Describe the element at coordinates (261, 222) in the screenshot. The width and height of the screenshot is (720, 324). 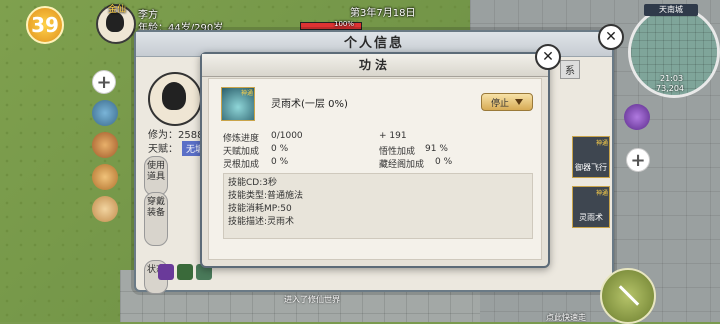
I see `skill-description: 技能描述:灵雨术` at that location.